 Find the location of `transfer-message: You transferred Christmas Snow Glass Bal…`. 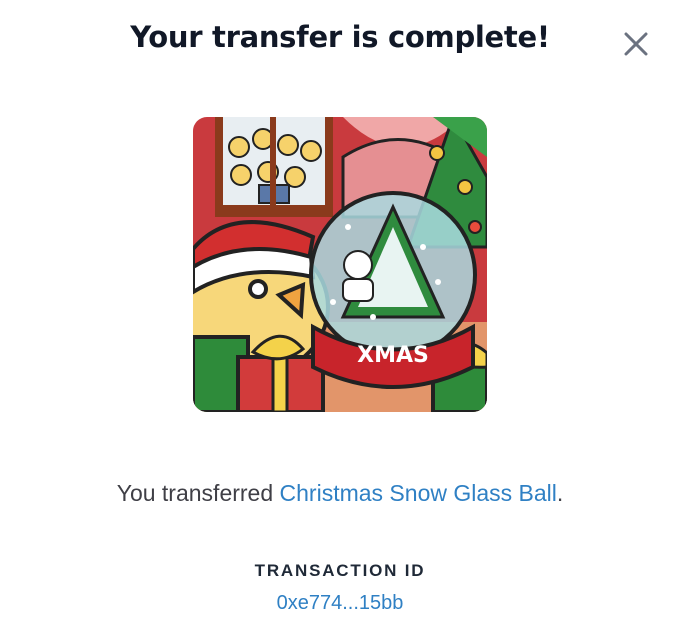

transfer-message: You transferred Christmas Snow Glass Bal… is located at coordinates (340, 493).